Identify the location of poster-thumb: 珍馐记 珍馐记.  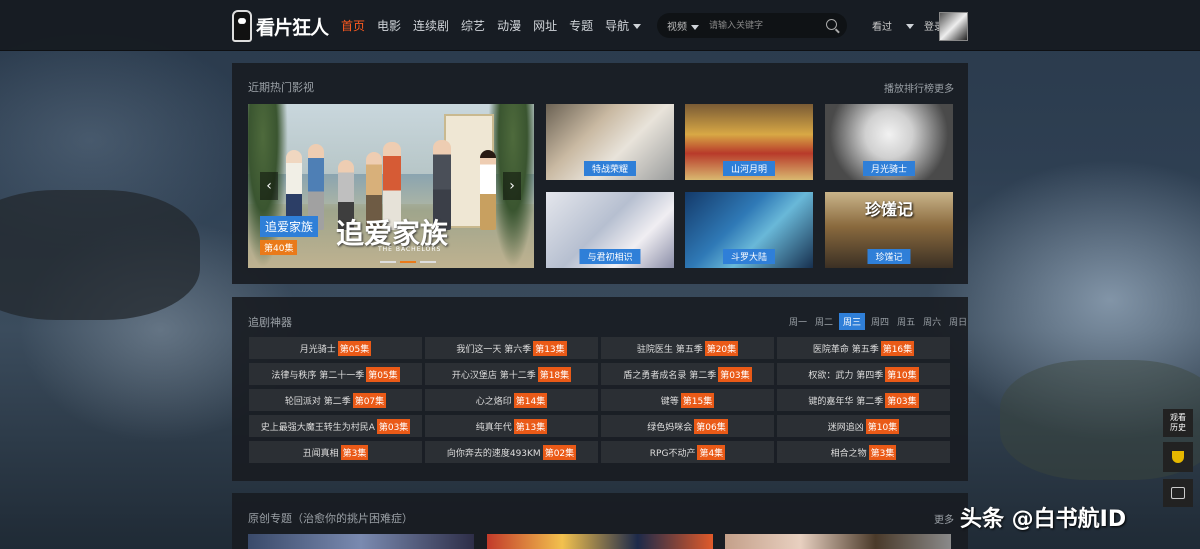
(889, 230).